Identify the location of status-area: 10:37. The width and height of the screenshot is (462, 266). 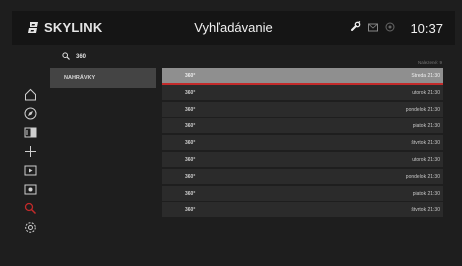
(396, 28).